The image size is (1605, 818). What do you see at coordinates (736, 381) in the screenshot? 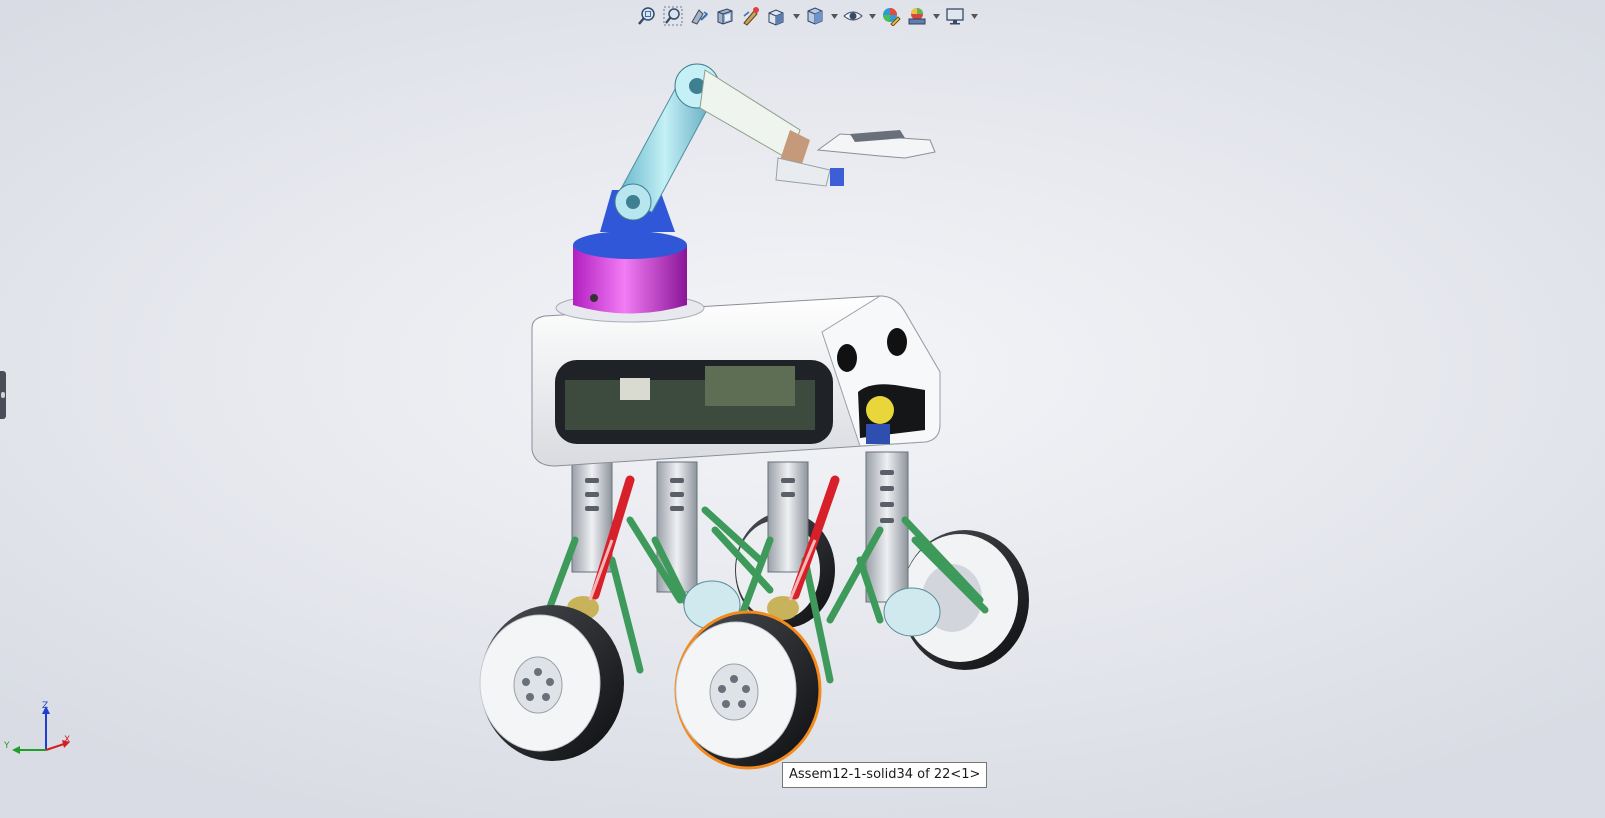
I see `chassis-body` at bounding box center [736, 381].